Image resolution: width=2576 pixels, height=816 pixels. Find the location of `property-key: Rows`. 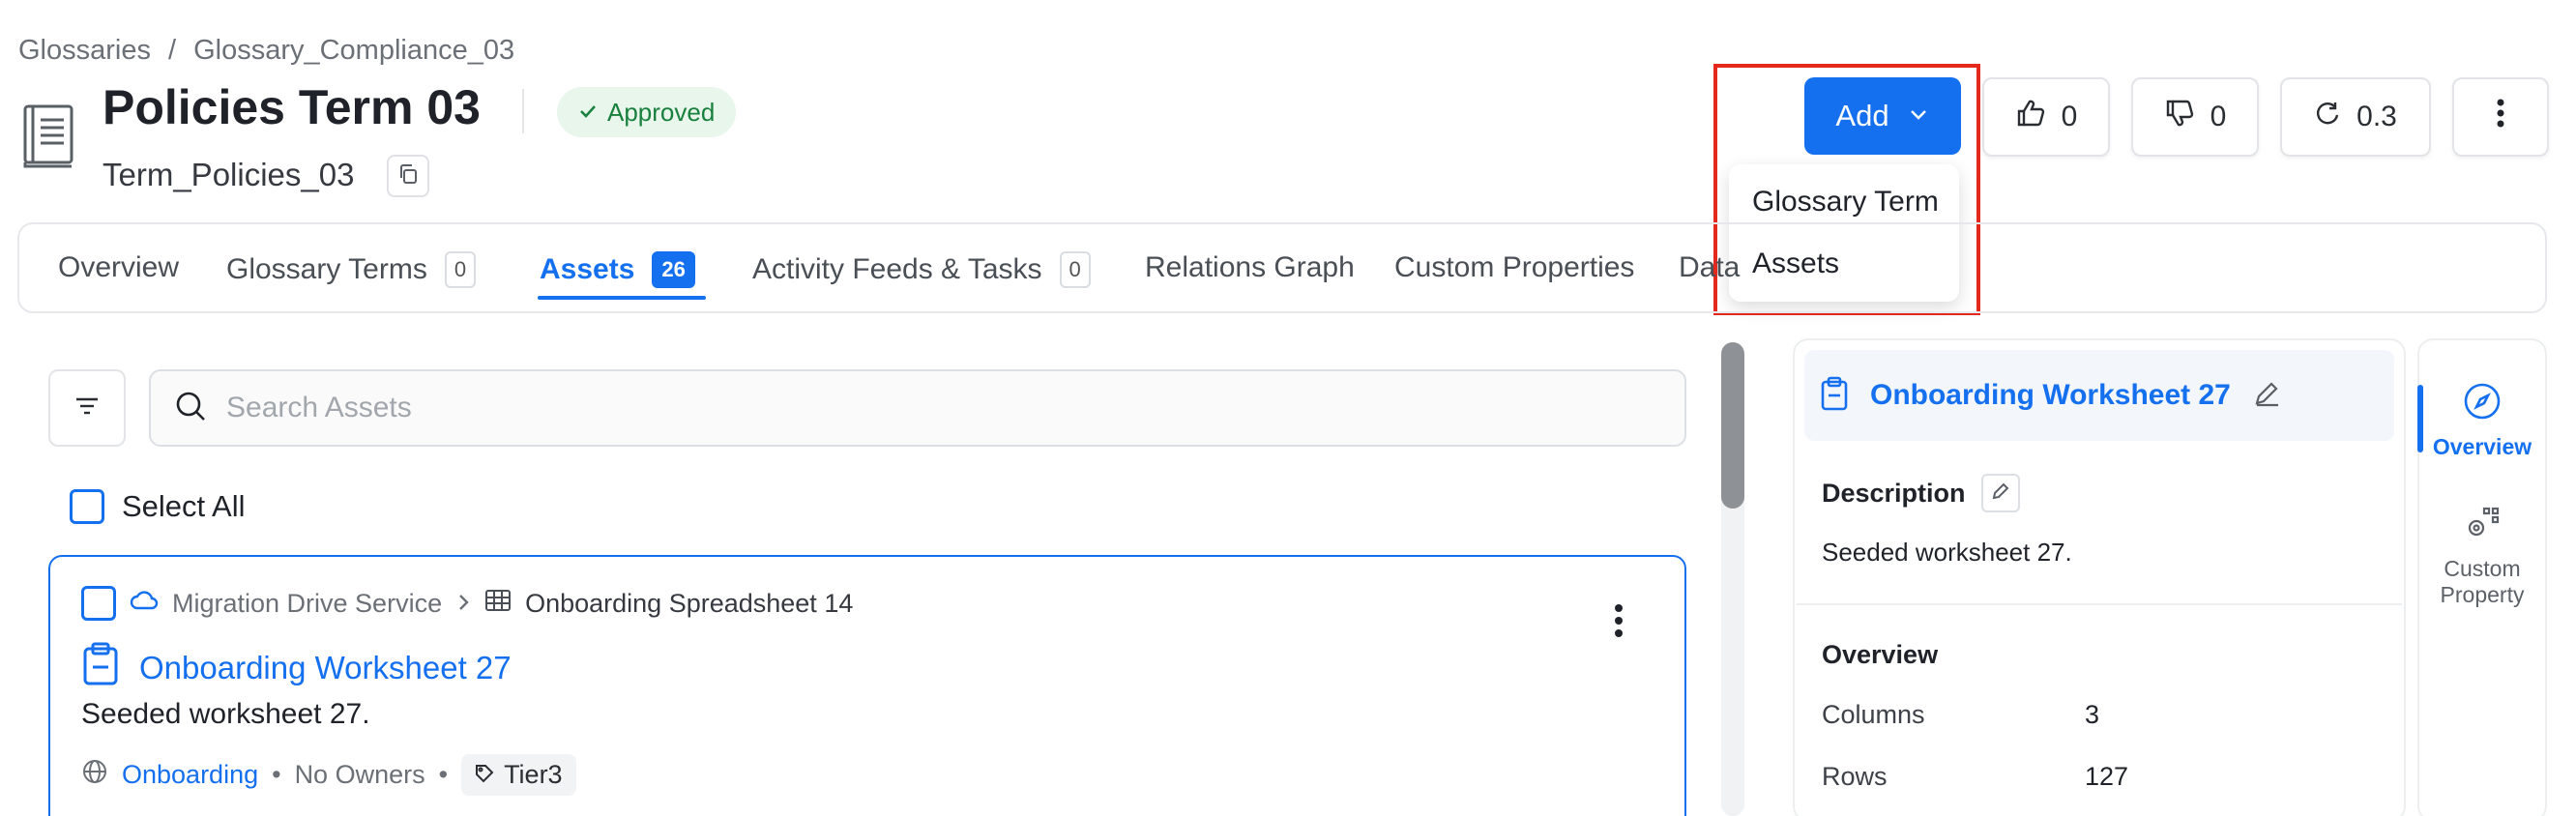

property-key: Rows is located at coordinates (1855, 777).